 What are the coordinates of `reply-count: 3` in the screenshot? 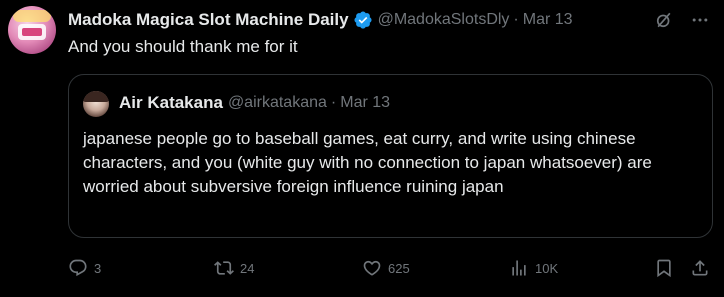 It's located at (98, 268).